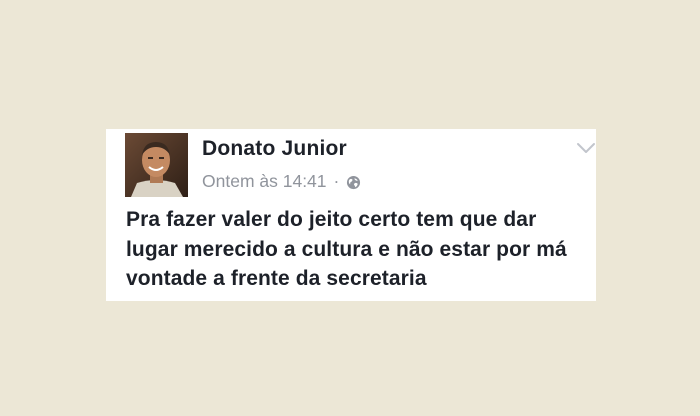  I want to click on avatar-photo, so click(156, 165).